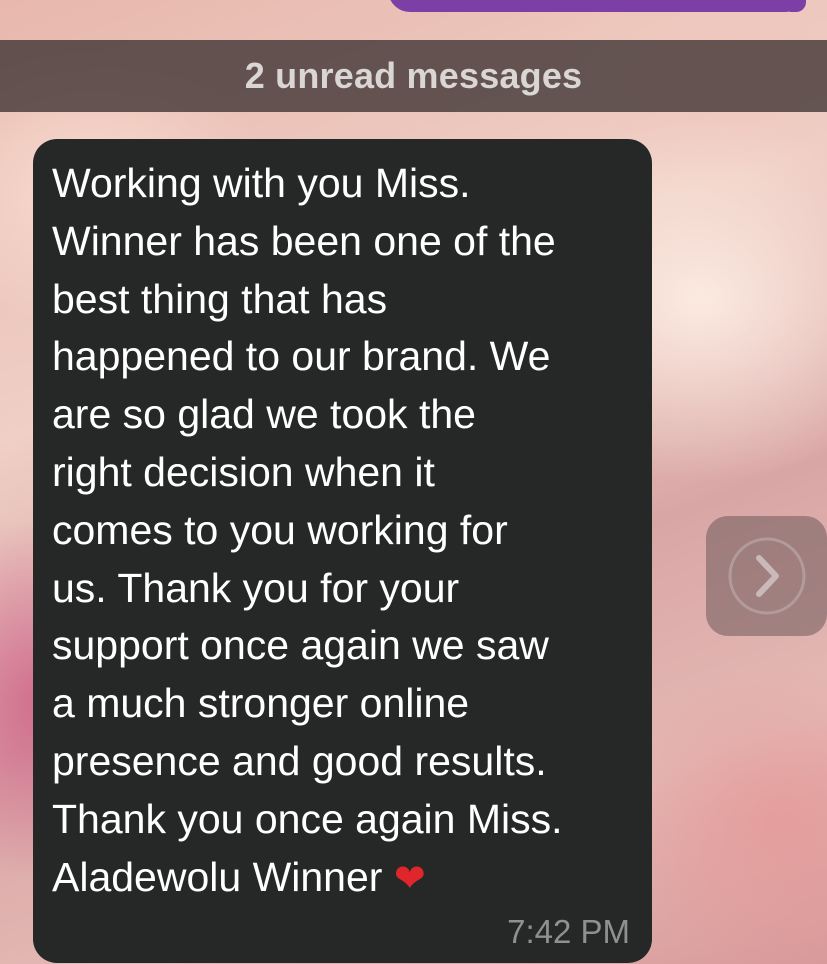 The width and height of the screenshot is (827, 964). Describe the element at coordinates (304, 240) in the screenshot. I see `message-line: Winner has been one of the` at that location.